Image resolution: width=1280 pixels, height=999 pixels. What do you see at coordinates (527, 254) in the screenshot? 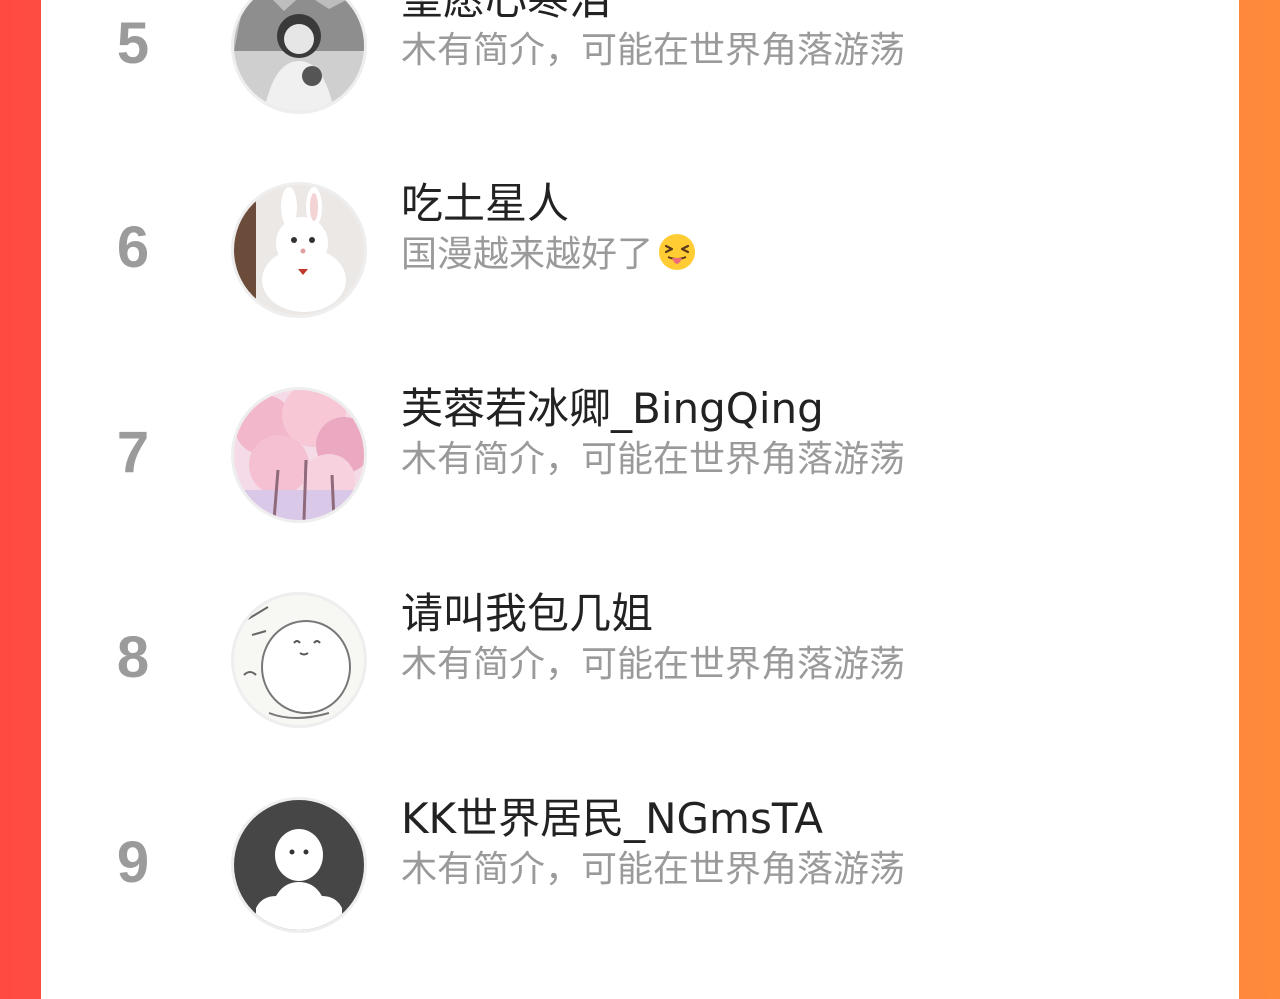
I see `user-bio-text: 国漫越来越好了` at bounding box center [527, 254].